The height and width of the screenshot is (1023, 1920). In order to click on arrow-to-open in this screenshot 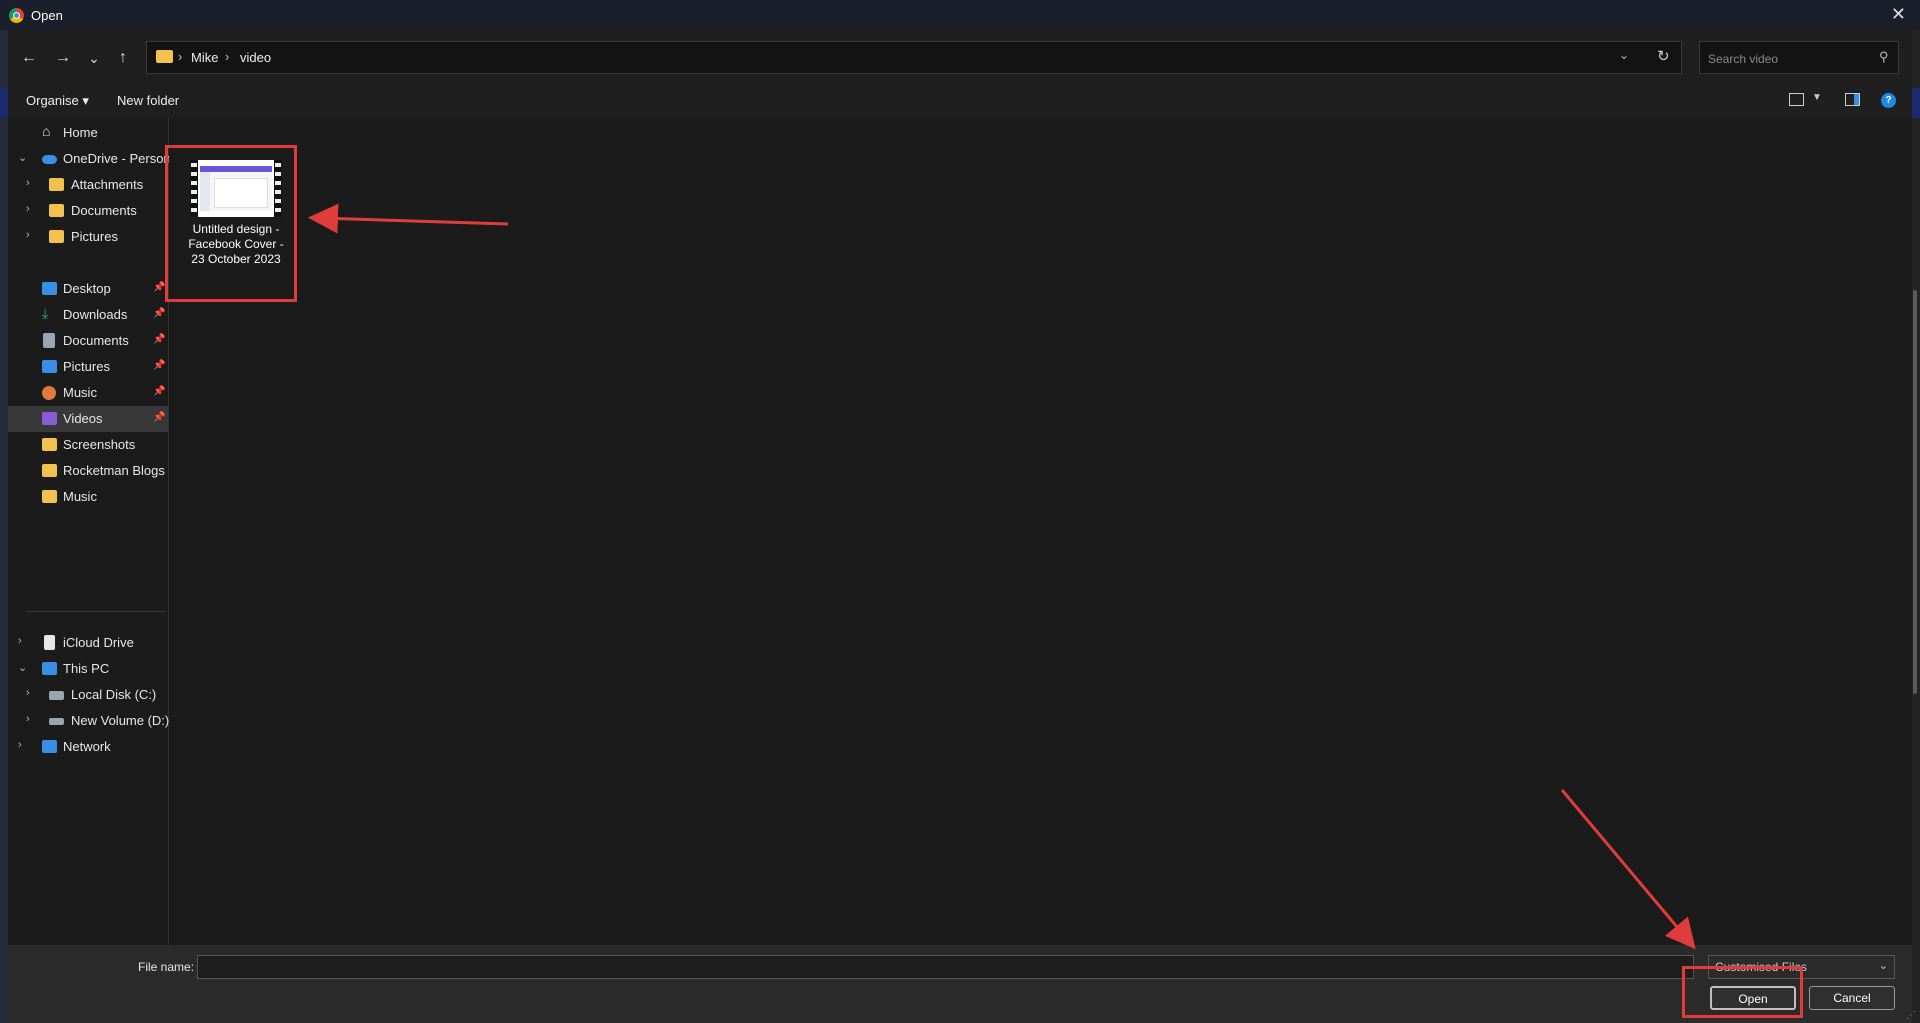, I will do `click(1628, 869)`.